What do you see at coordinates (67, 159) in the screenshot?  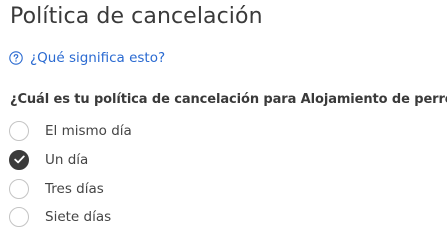 I see `option-label: Un día` at bounding box center [67, 159].